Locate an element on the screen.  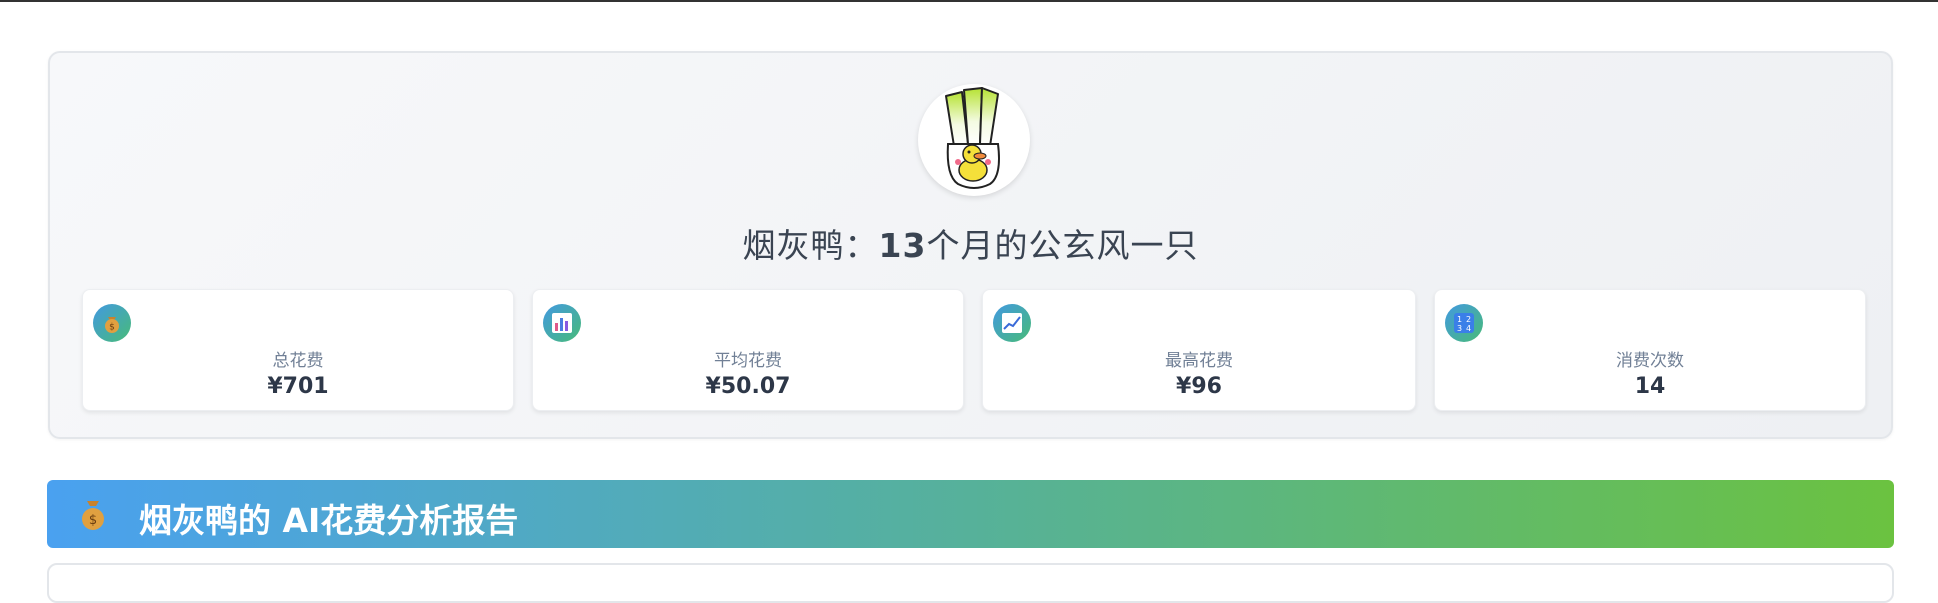
stat-value: 14 is located at coordinates (1650, 386).